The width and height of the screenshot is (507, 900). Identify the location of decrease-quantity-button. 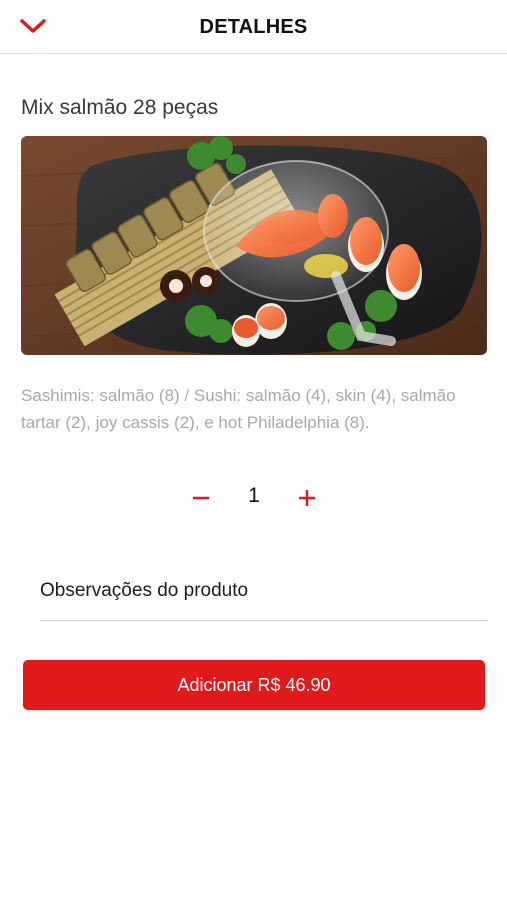
(201, 500).